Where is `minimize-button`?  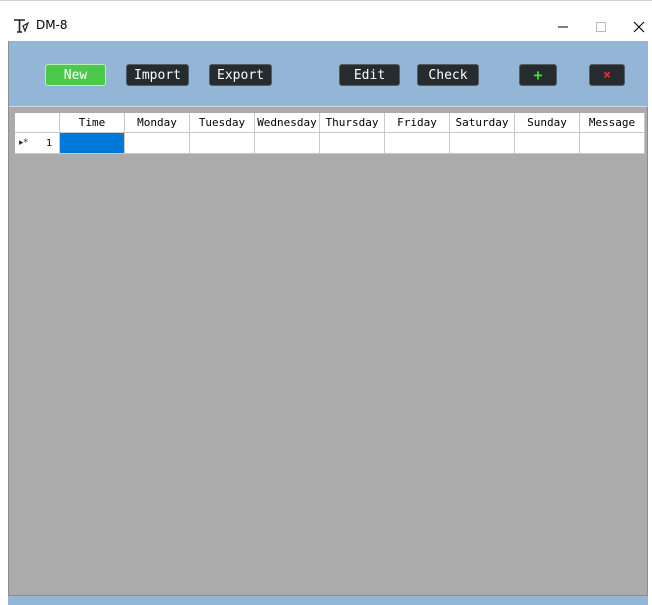 minimize-button is located at coordinates (563, 27).